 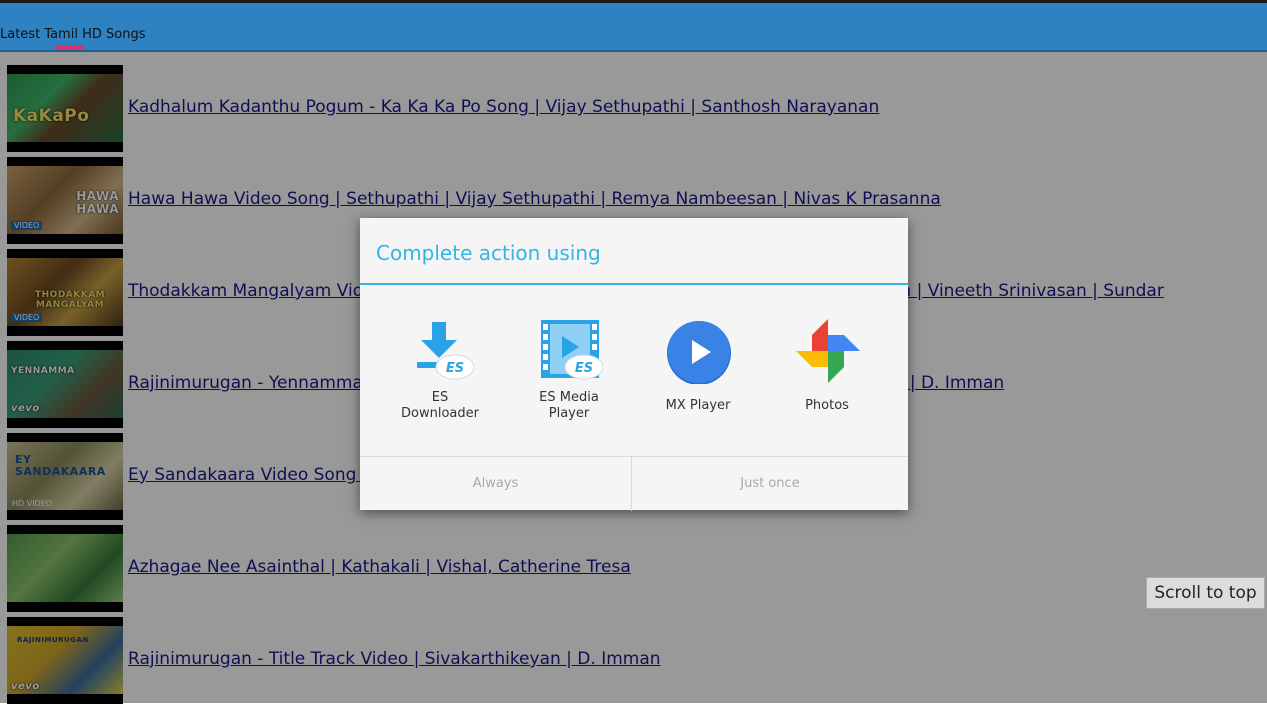 I want to click on dialog-button-bar: Always Just once, so click(x=634, y=483).